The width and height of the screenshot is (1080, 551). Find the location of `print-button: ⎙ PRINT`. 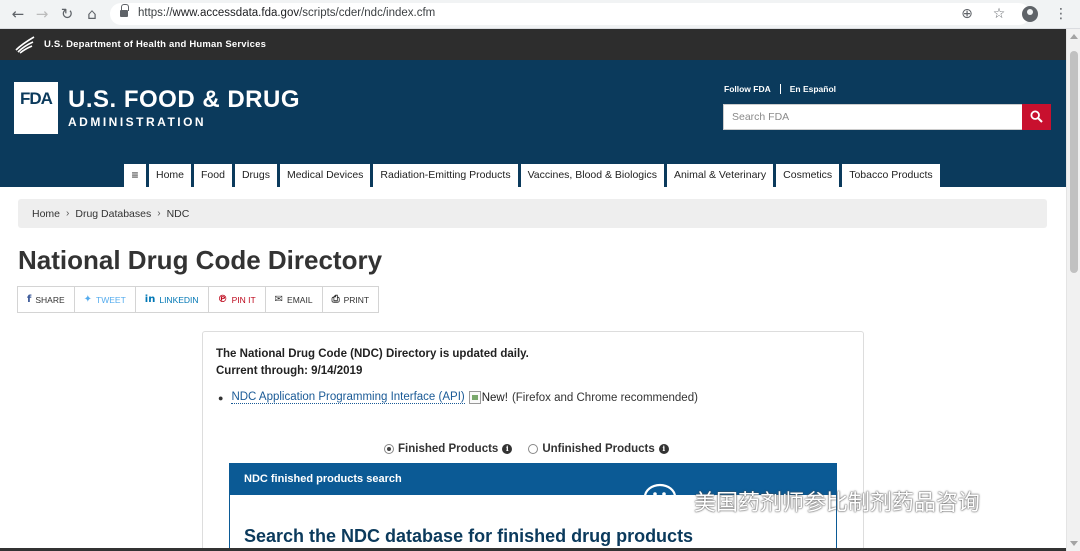

print-button: ⎙ PRINT is located at coordinates (351, 299).